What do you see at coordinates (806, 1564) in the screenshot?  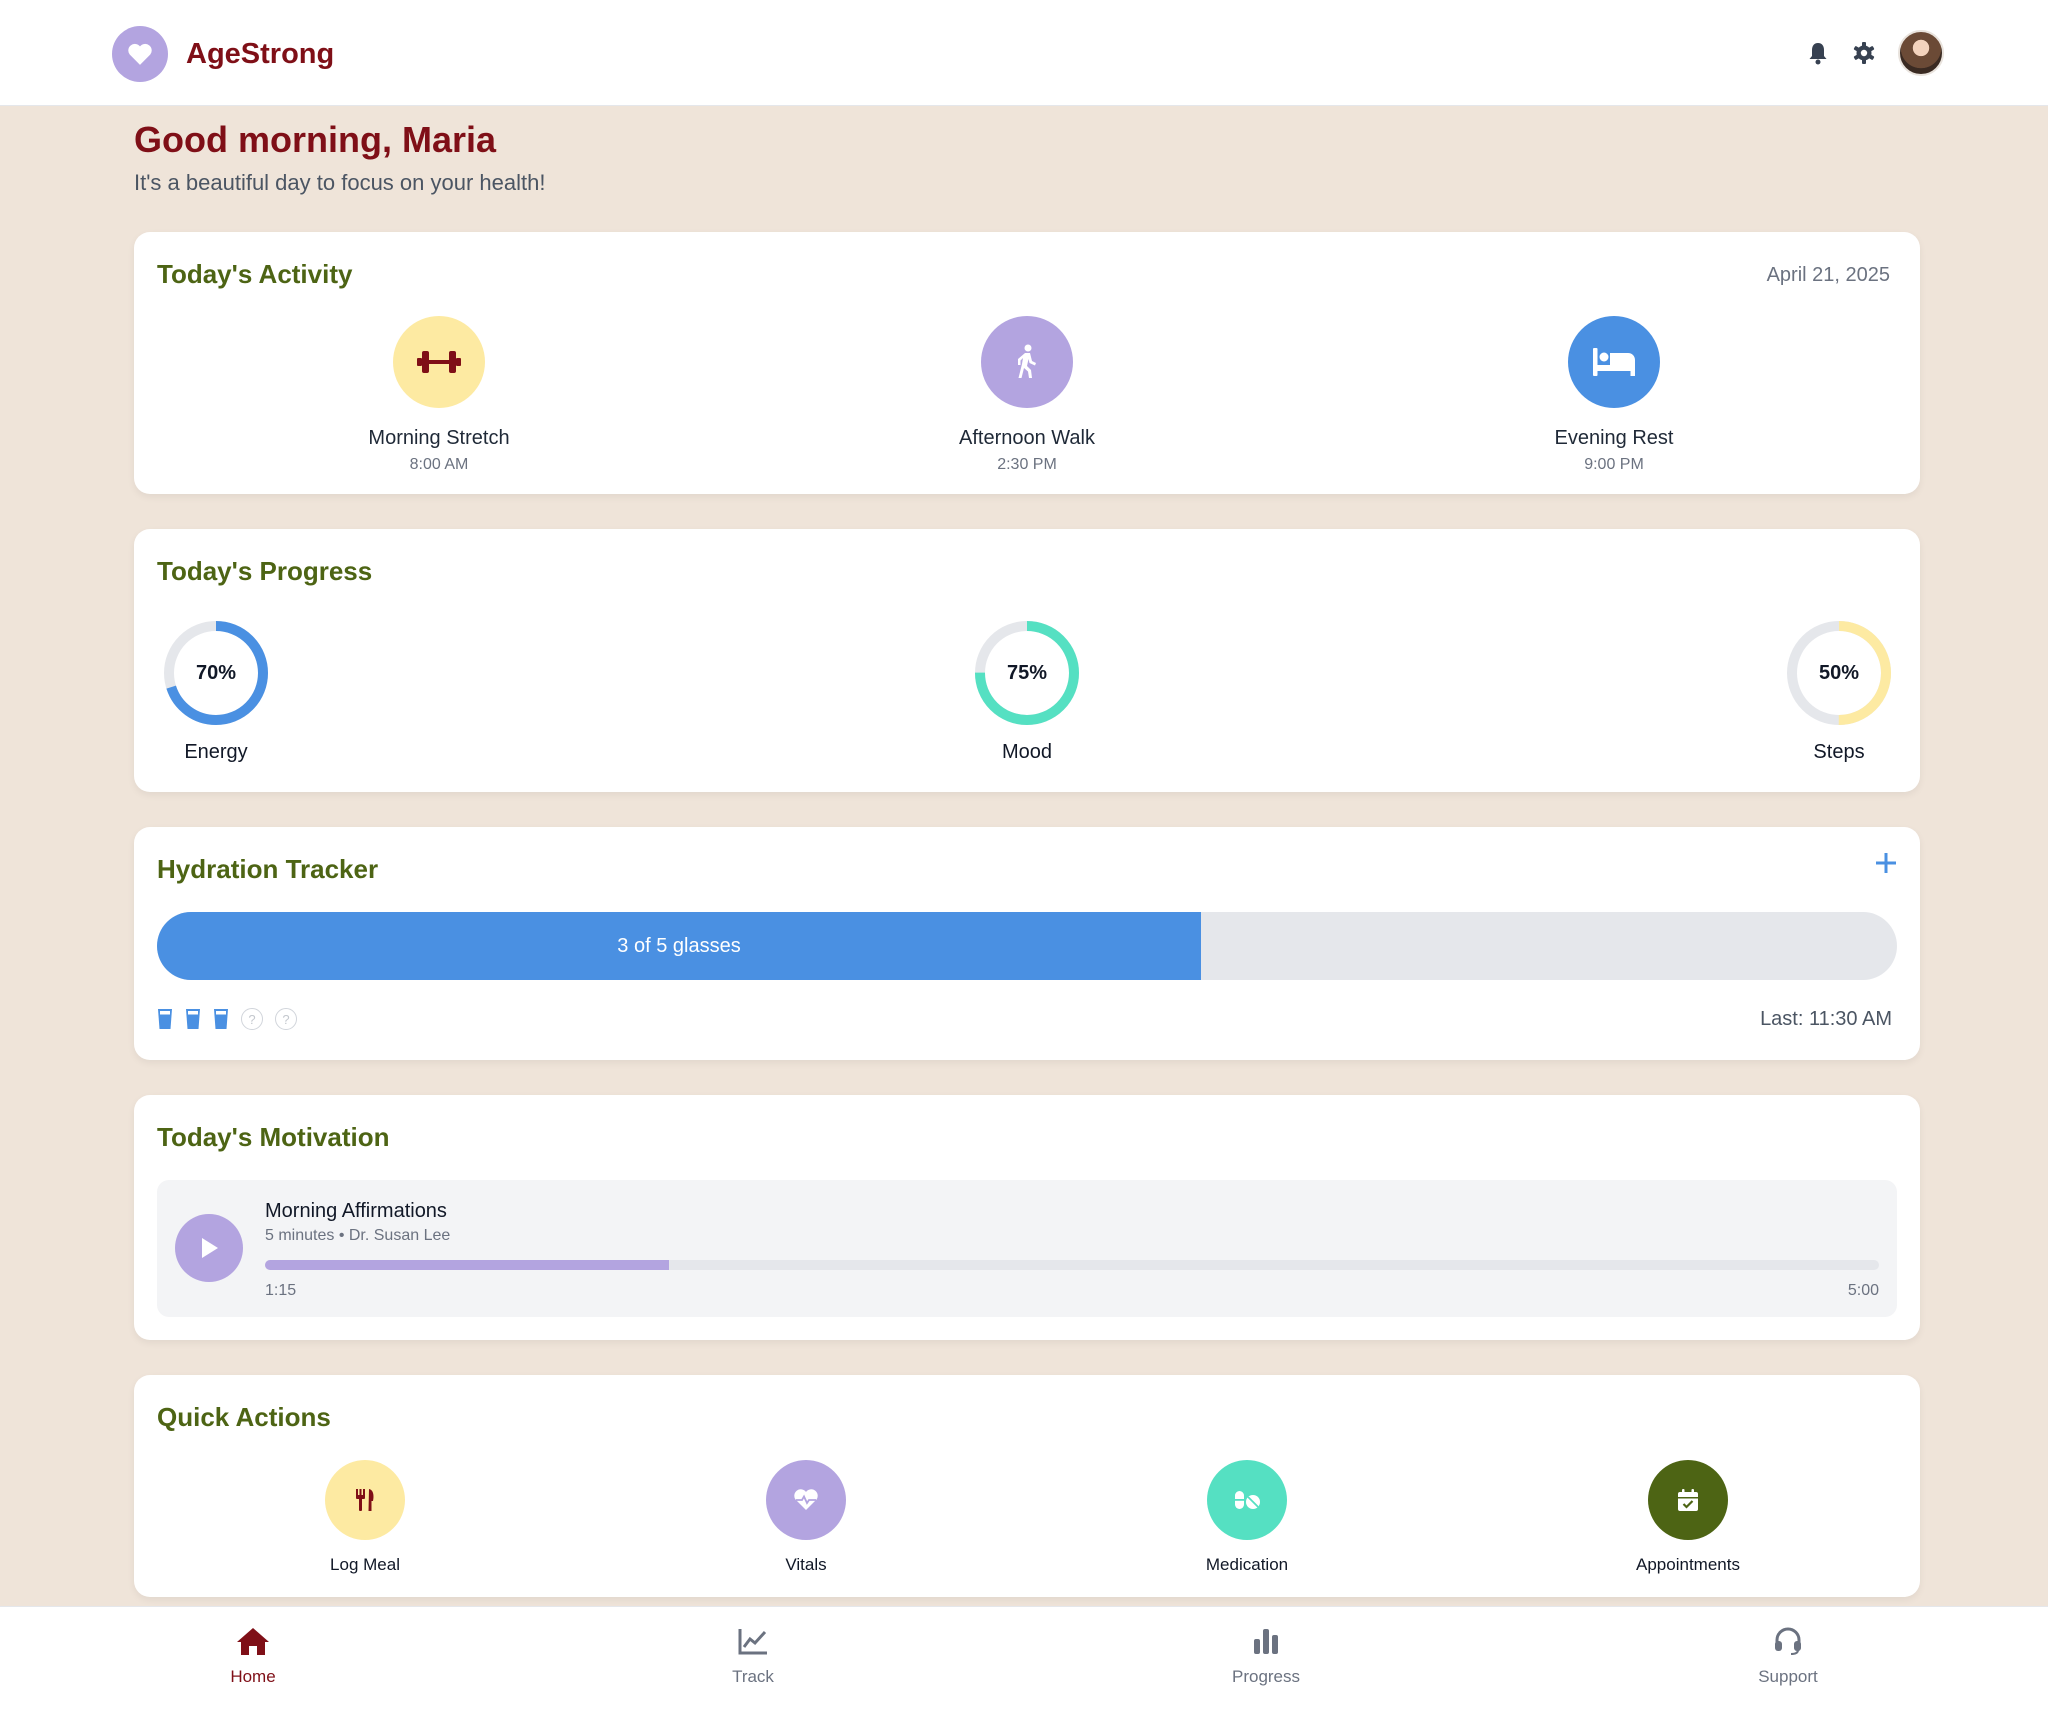 I see `quick-action-label: Vitals` at bounding box center [806, 1564].